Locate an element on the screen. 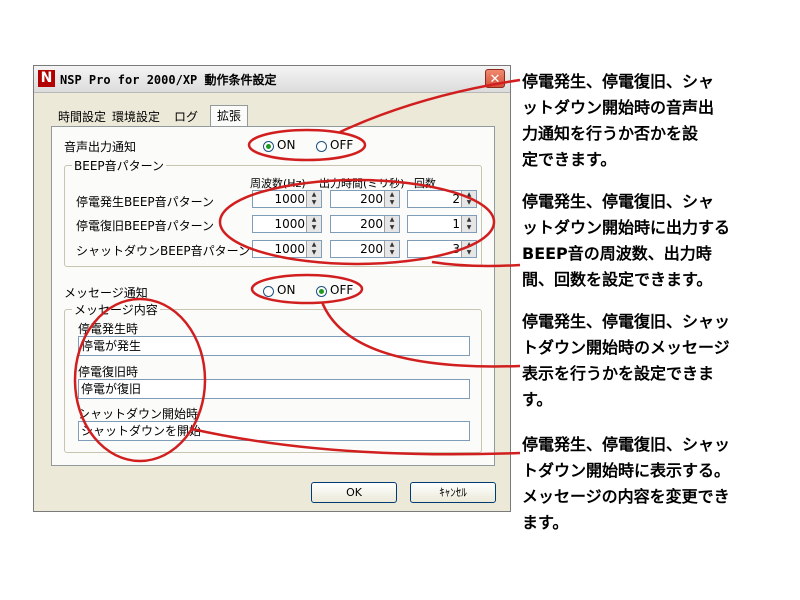  annotation-line: ットダウン開始時の音声出 is located at coordinates (618, 107).